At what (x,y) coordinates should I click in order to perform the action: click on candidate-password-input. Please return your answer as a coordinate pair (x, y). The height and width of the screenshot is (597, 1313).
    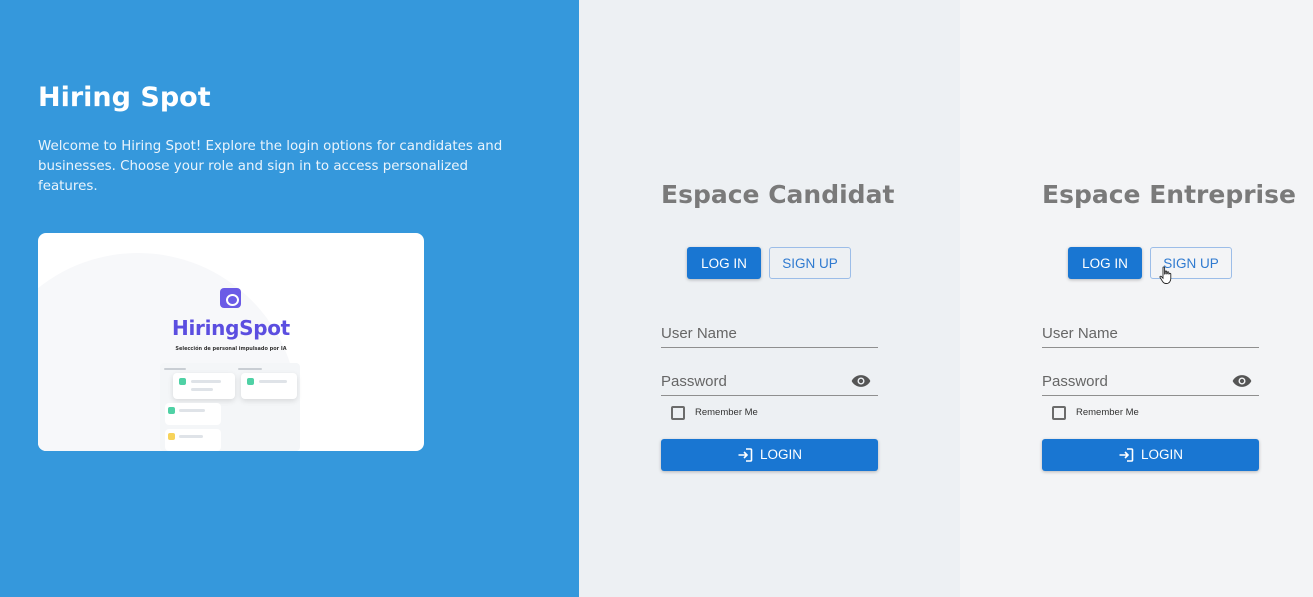
    Looking at the image, I should click on (753, 381).